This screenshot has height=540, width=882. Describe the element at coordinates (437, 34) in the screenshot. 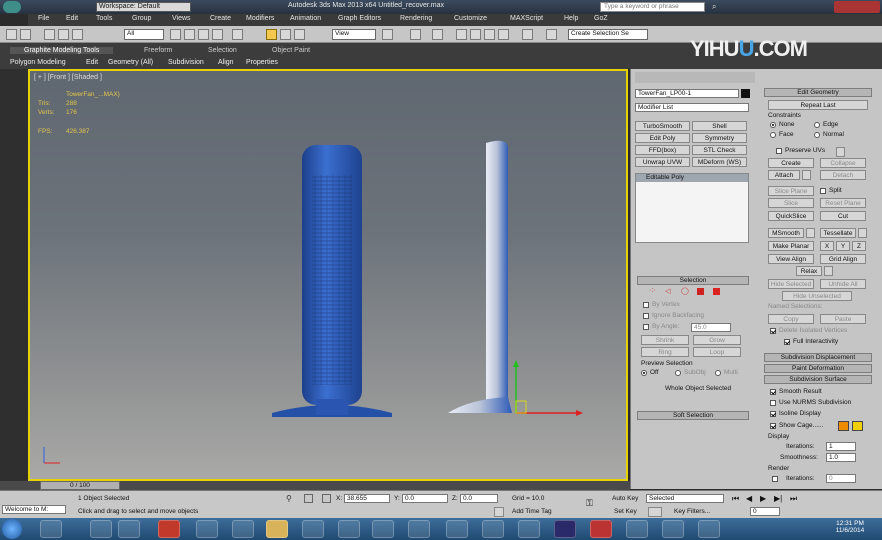

I see `keyboard-shortcut-icon` at that location.